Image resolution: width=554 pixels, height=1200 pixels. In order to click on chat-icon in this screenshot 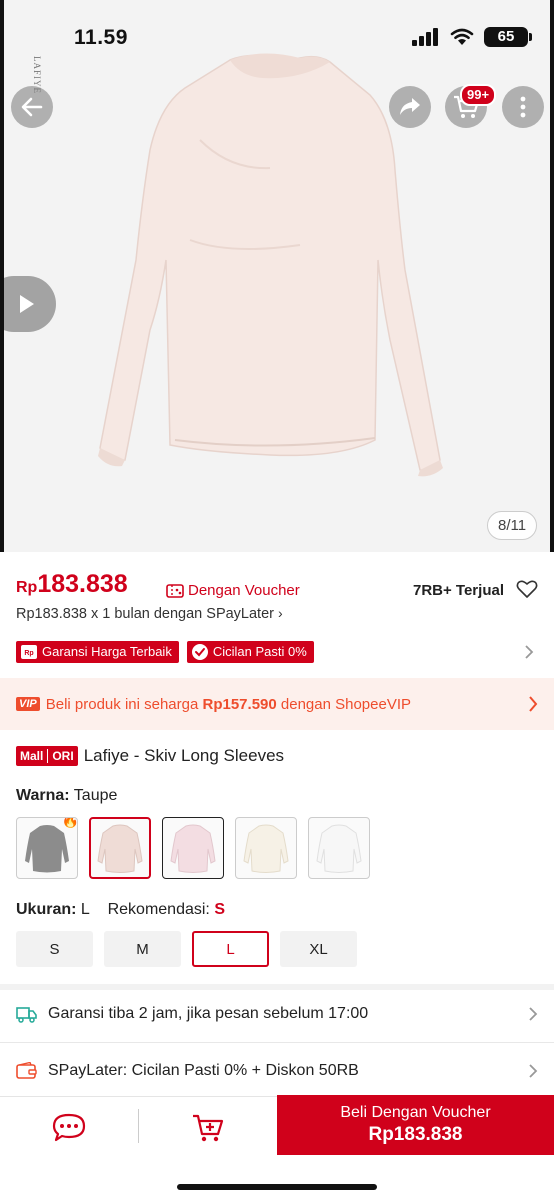, I will do `click(69, 1127)`.